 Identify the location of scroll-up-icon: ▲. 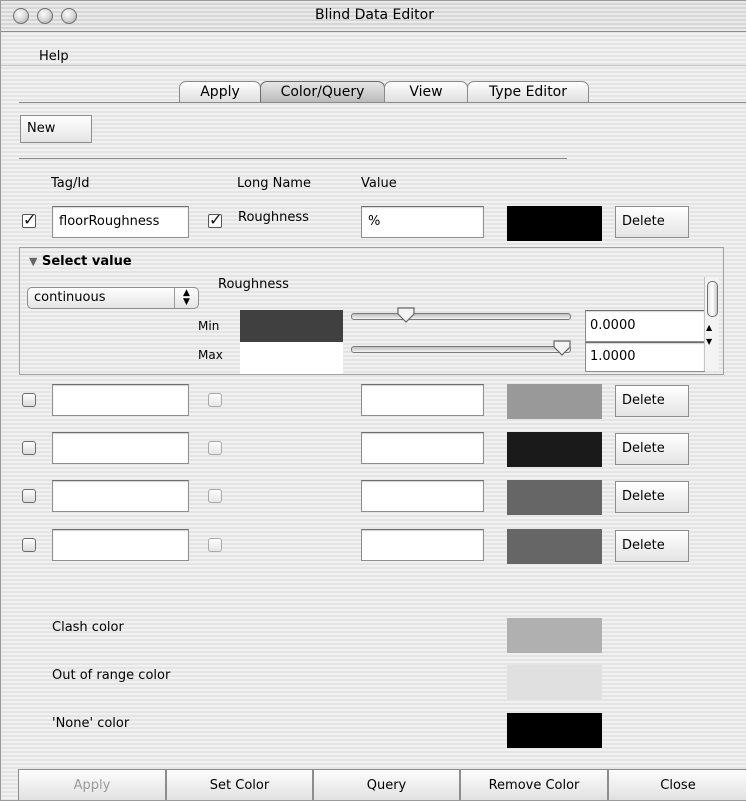
(709, 327).